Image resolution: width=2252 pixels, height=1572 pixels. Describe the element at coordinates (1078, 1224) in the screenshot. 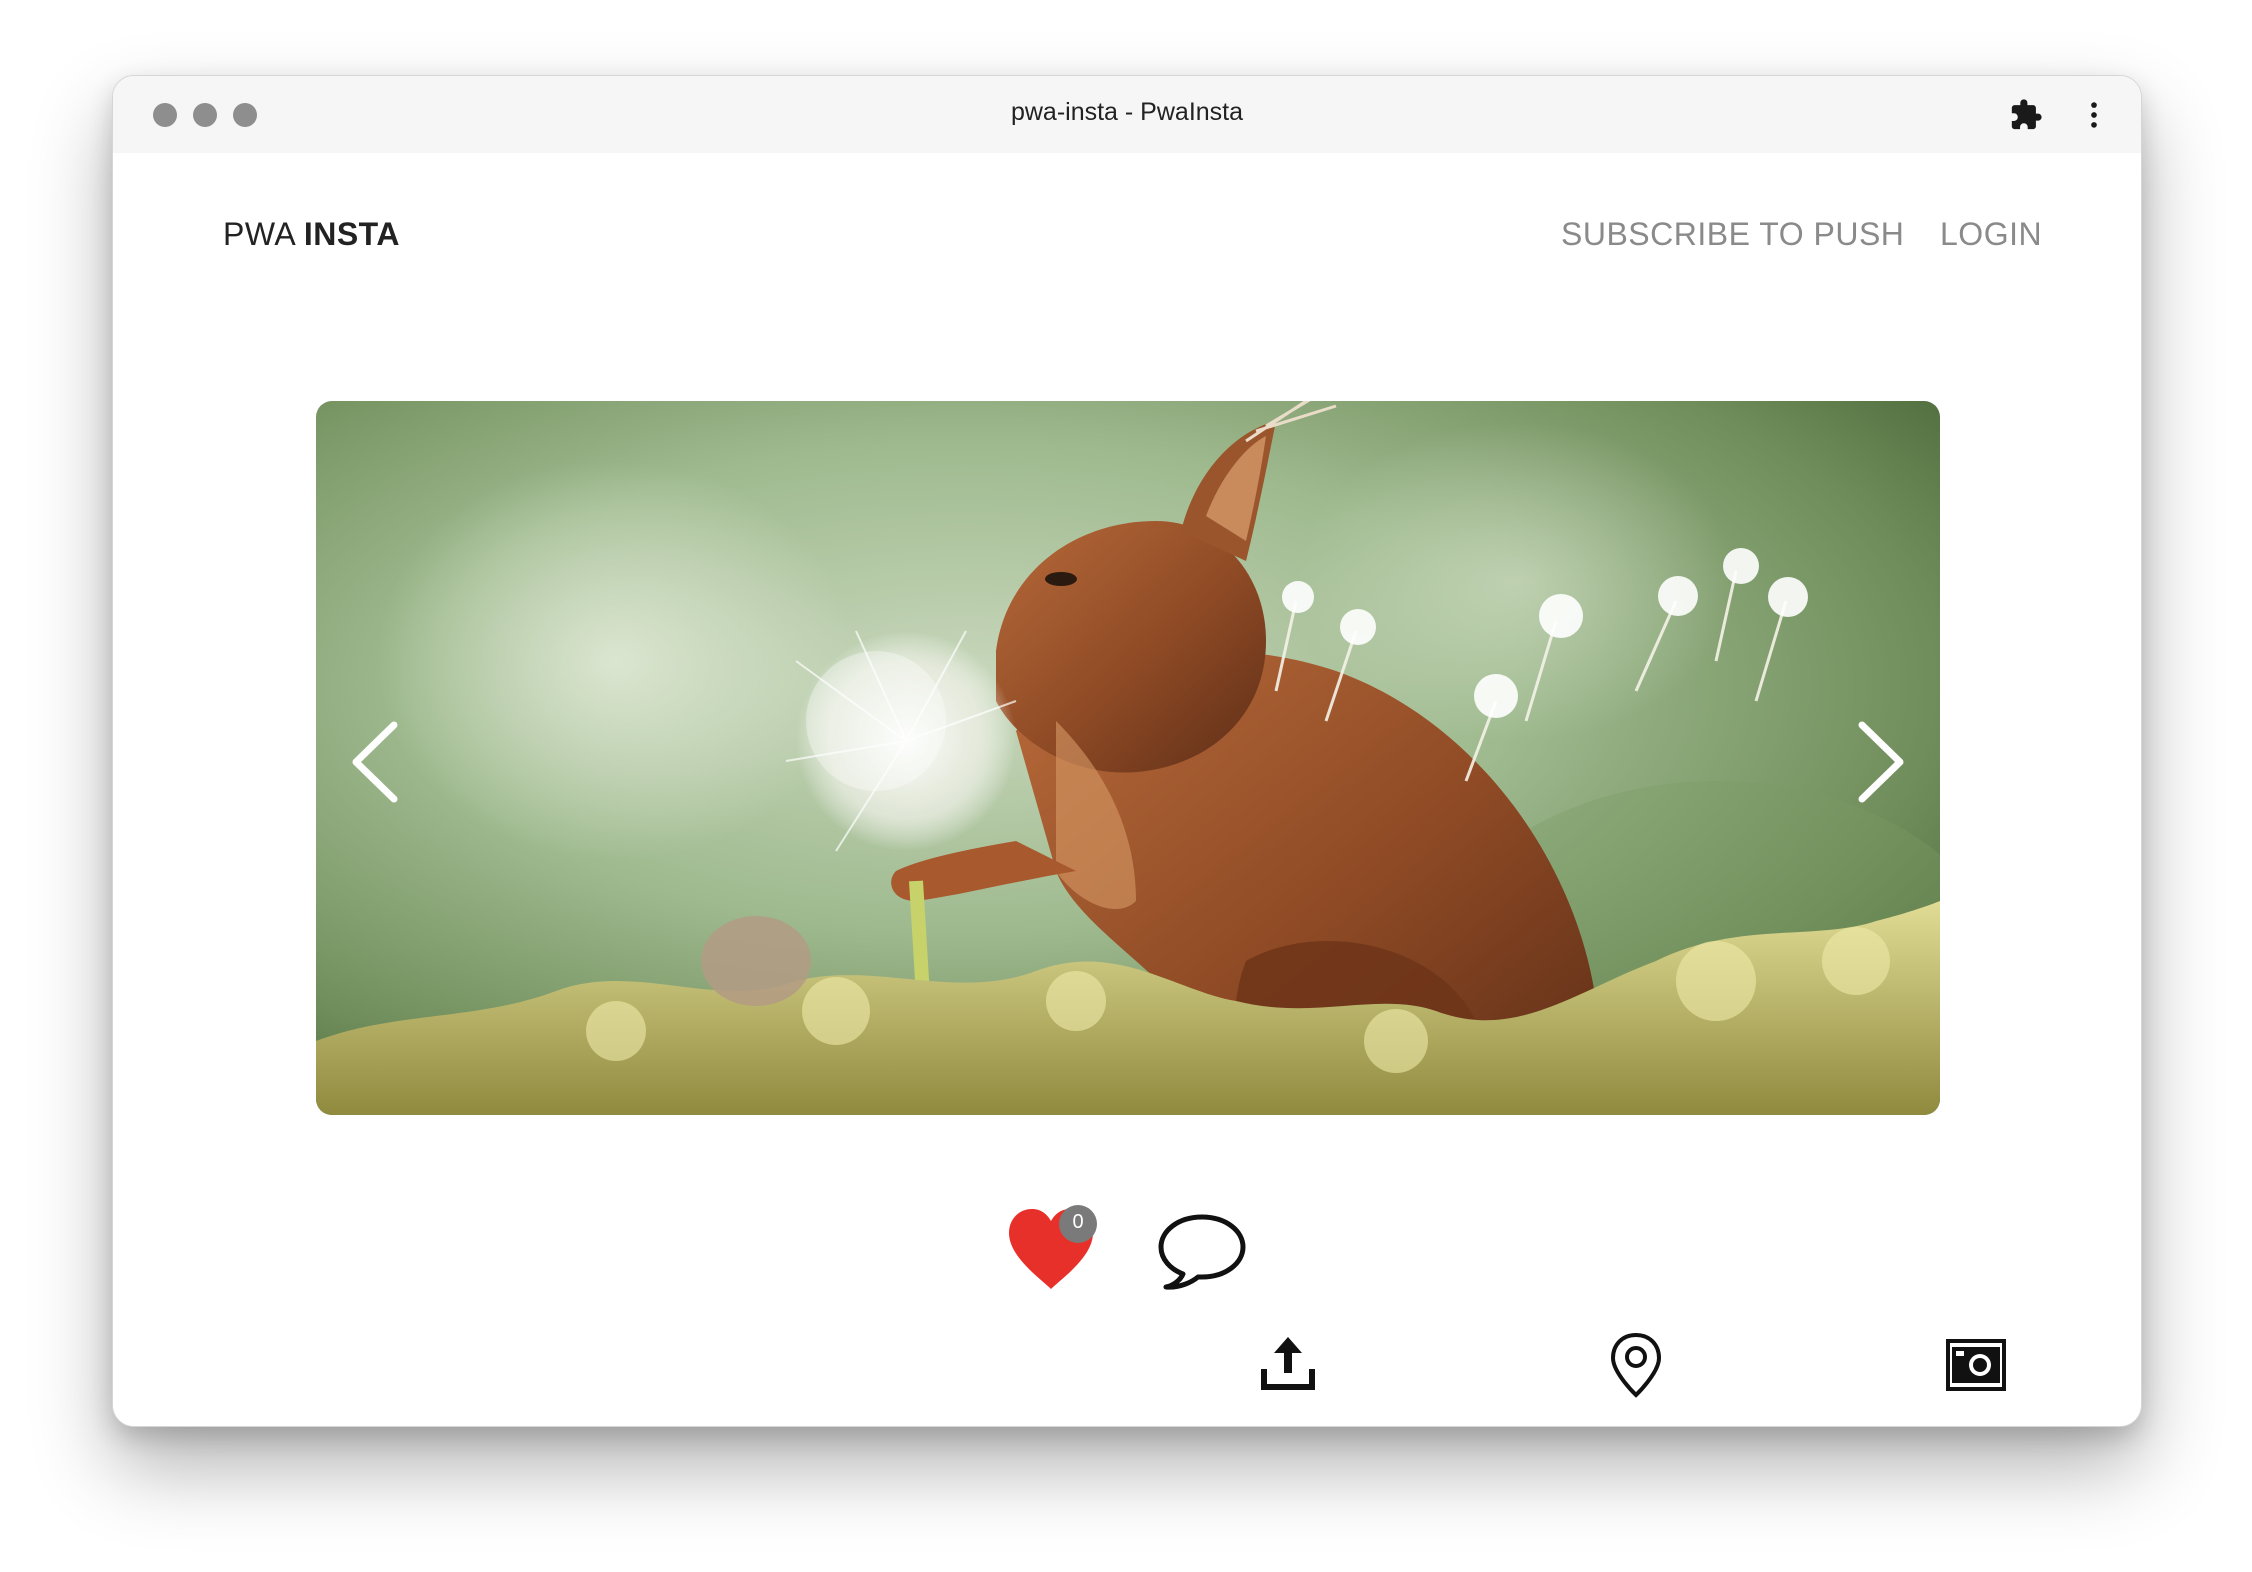

I see `like-count-badge: 0` at that location.